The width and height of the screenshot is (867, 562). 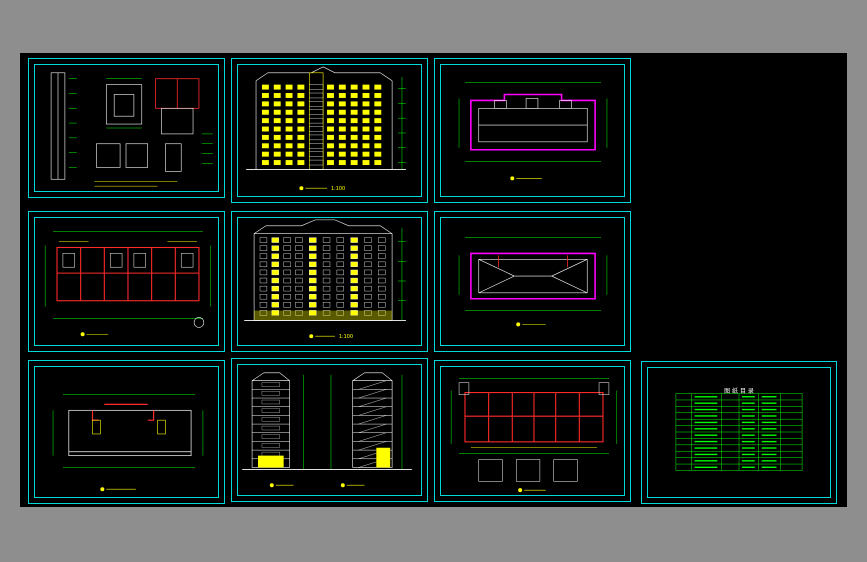 I want to click on schedule-table, so click(x=739, y=432).